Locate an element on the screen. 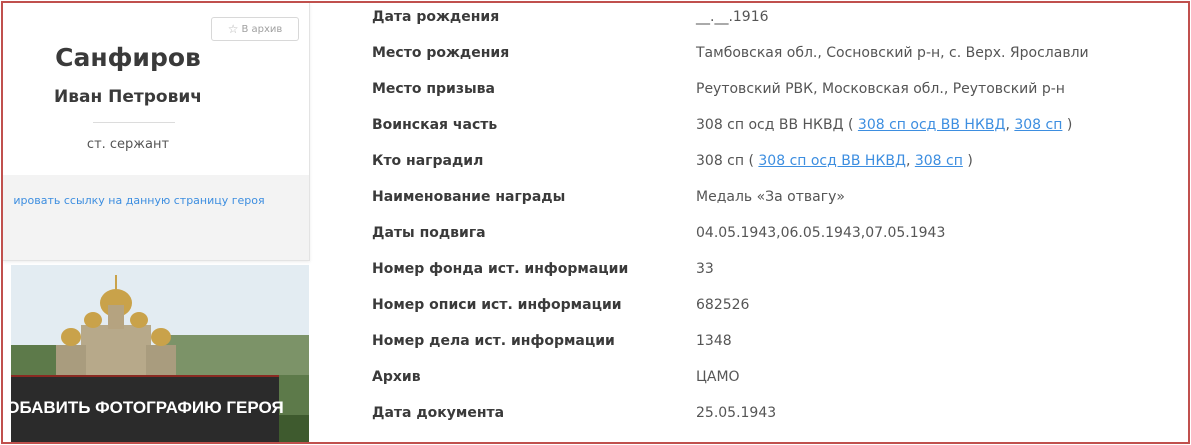 Image resolution: width=1191 pixels, height=445 pixels. info-label: Номер дела ист. информации is located at coordinates (493, 341).